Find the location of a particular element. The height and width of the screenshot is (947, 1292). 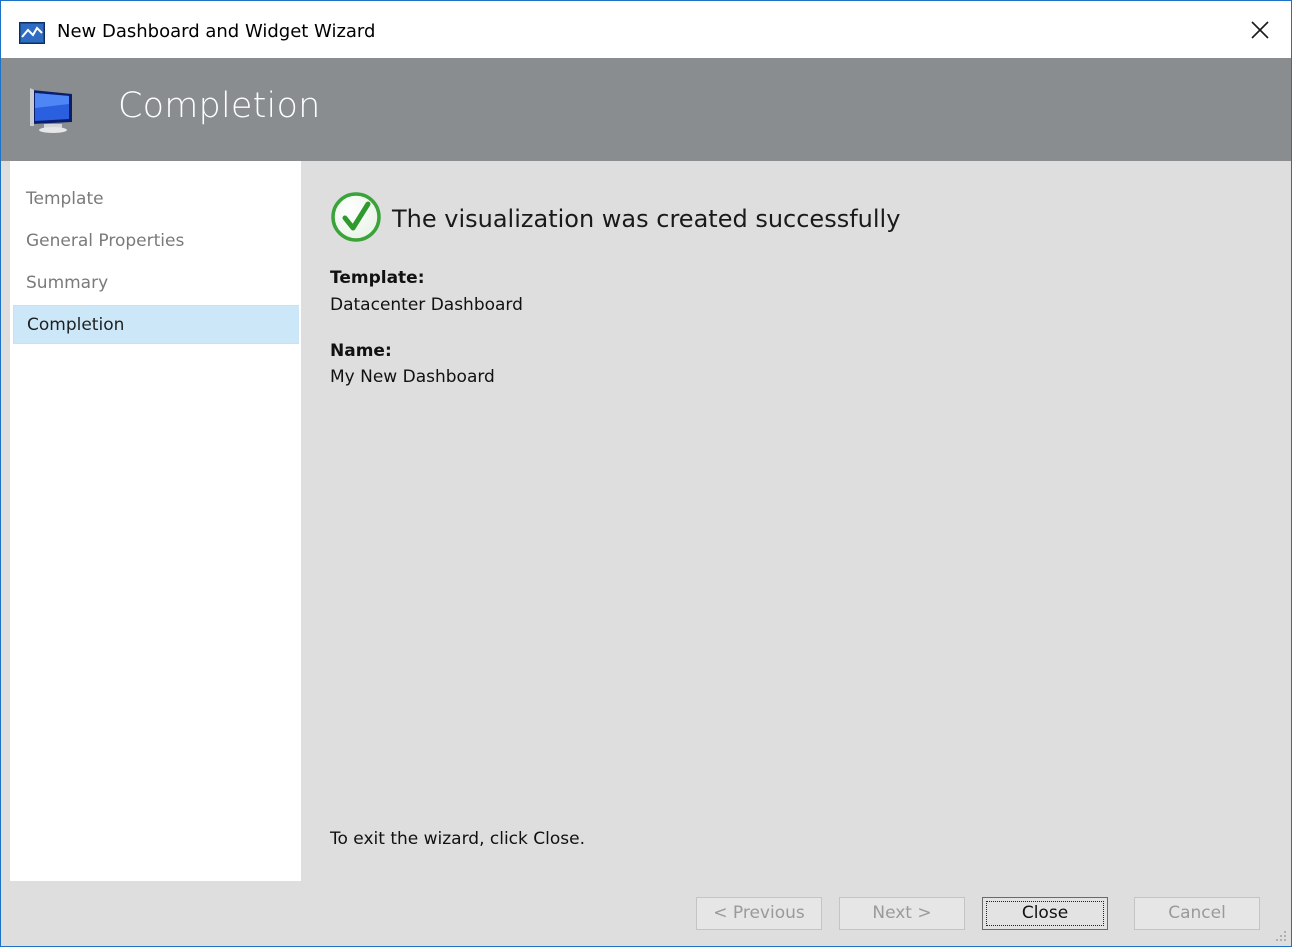

next-button: Next > is located at coordinates (902, 913).